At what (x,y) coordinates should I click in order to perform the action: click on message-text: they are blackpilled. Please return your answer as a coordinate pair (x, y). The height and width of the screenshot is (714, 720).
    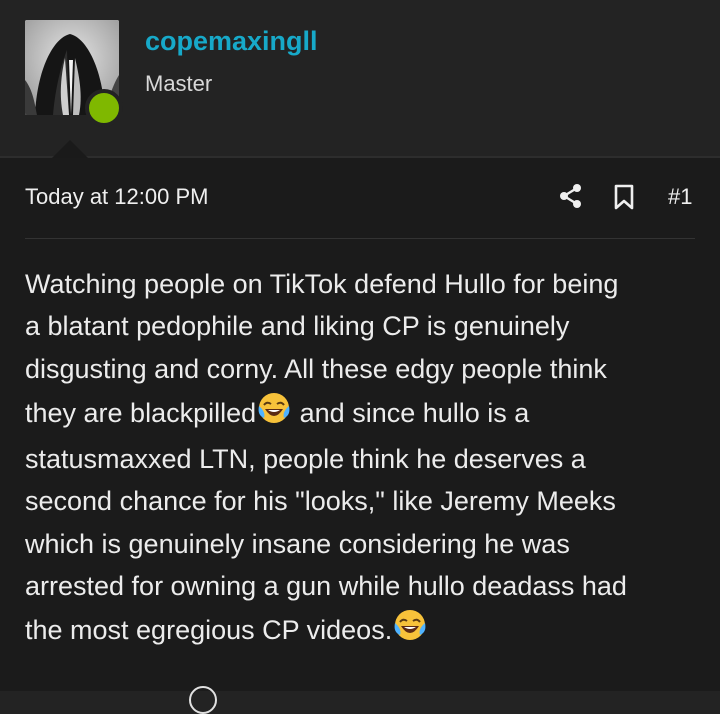
    Looking at the image, I should click on (141, 412).